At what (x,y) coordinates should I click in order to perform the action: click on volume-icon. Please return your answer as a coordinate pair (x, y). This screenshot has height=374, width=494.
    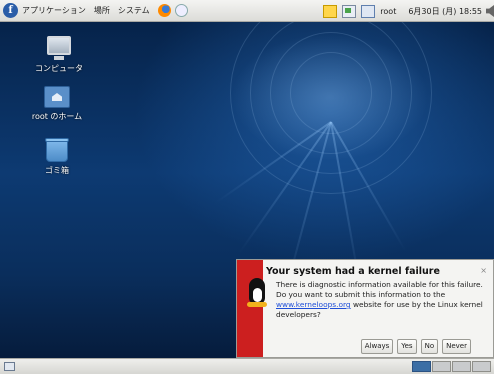
    Looking at the image, I should click on (490, 11).